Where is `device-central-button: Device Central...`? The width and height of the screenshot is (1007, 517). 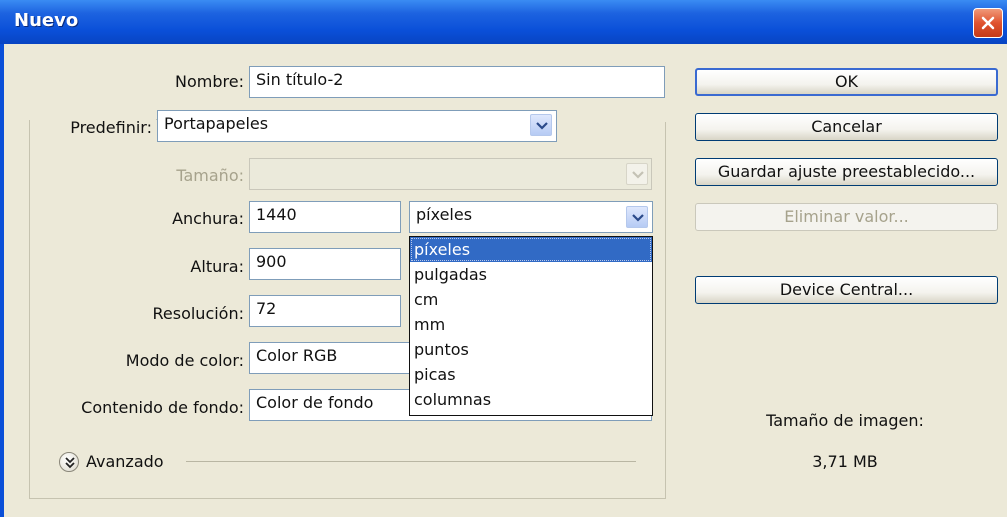 device-central-button: Device Central... is located at coordinates (846, 290).